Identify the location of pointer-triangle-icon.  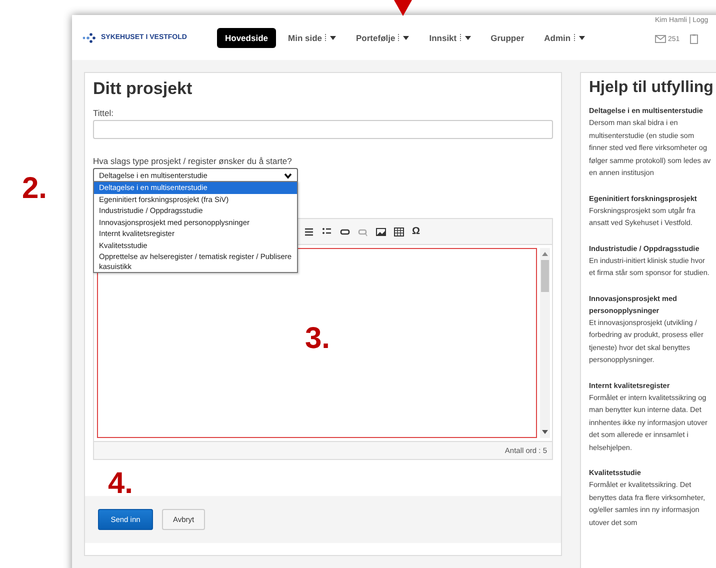
(403, 8).